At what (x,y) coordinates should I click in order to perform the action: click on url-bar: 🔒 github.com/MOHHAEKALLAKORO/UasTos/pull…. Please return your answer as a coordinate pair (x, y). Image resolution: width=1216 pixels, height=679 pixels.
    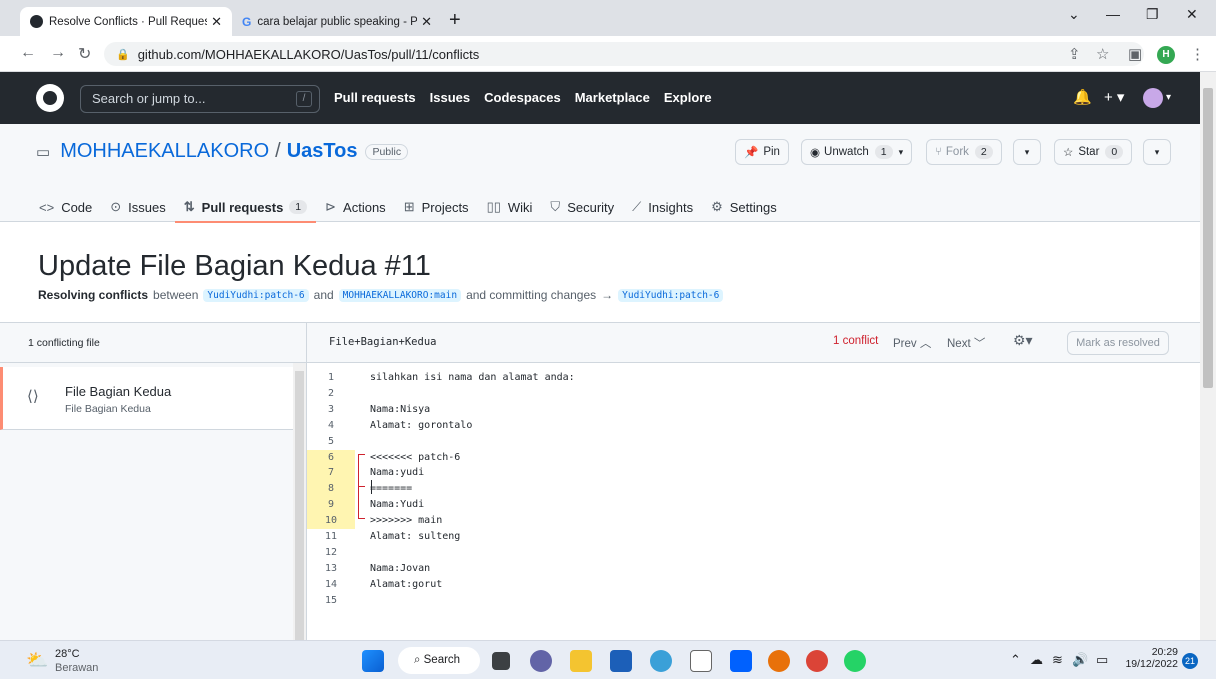
    Looking at the image, I should click on (624, 54).